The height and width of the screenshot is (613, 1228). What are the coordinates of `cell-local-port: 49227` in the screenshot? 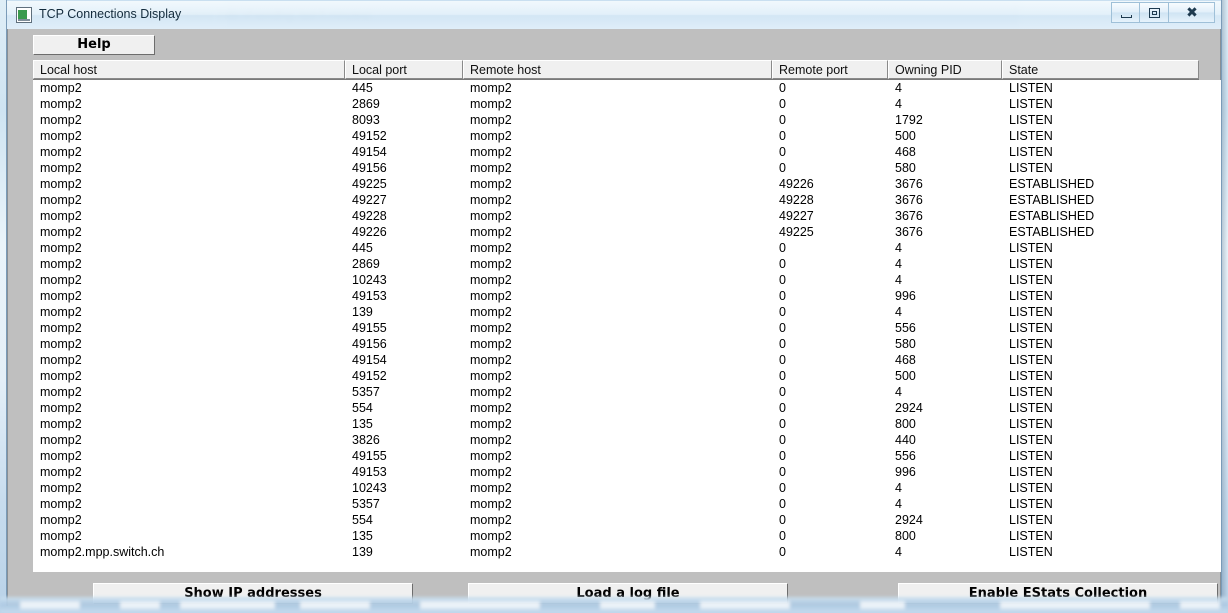 It's located at (369, 200).